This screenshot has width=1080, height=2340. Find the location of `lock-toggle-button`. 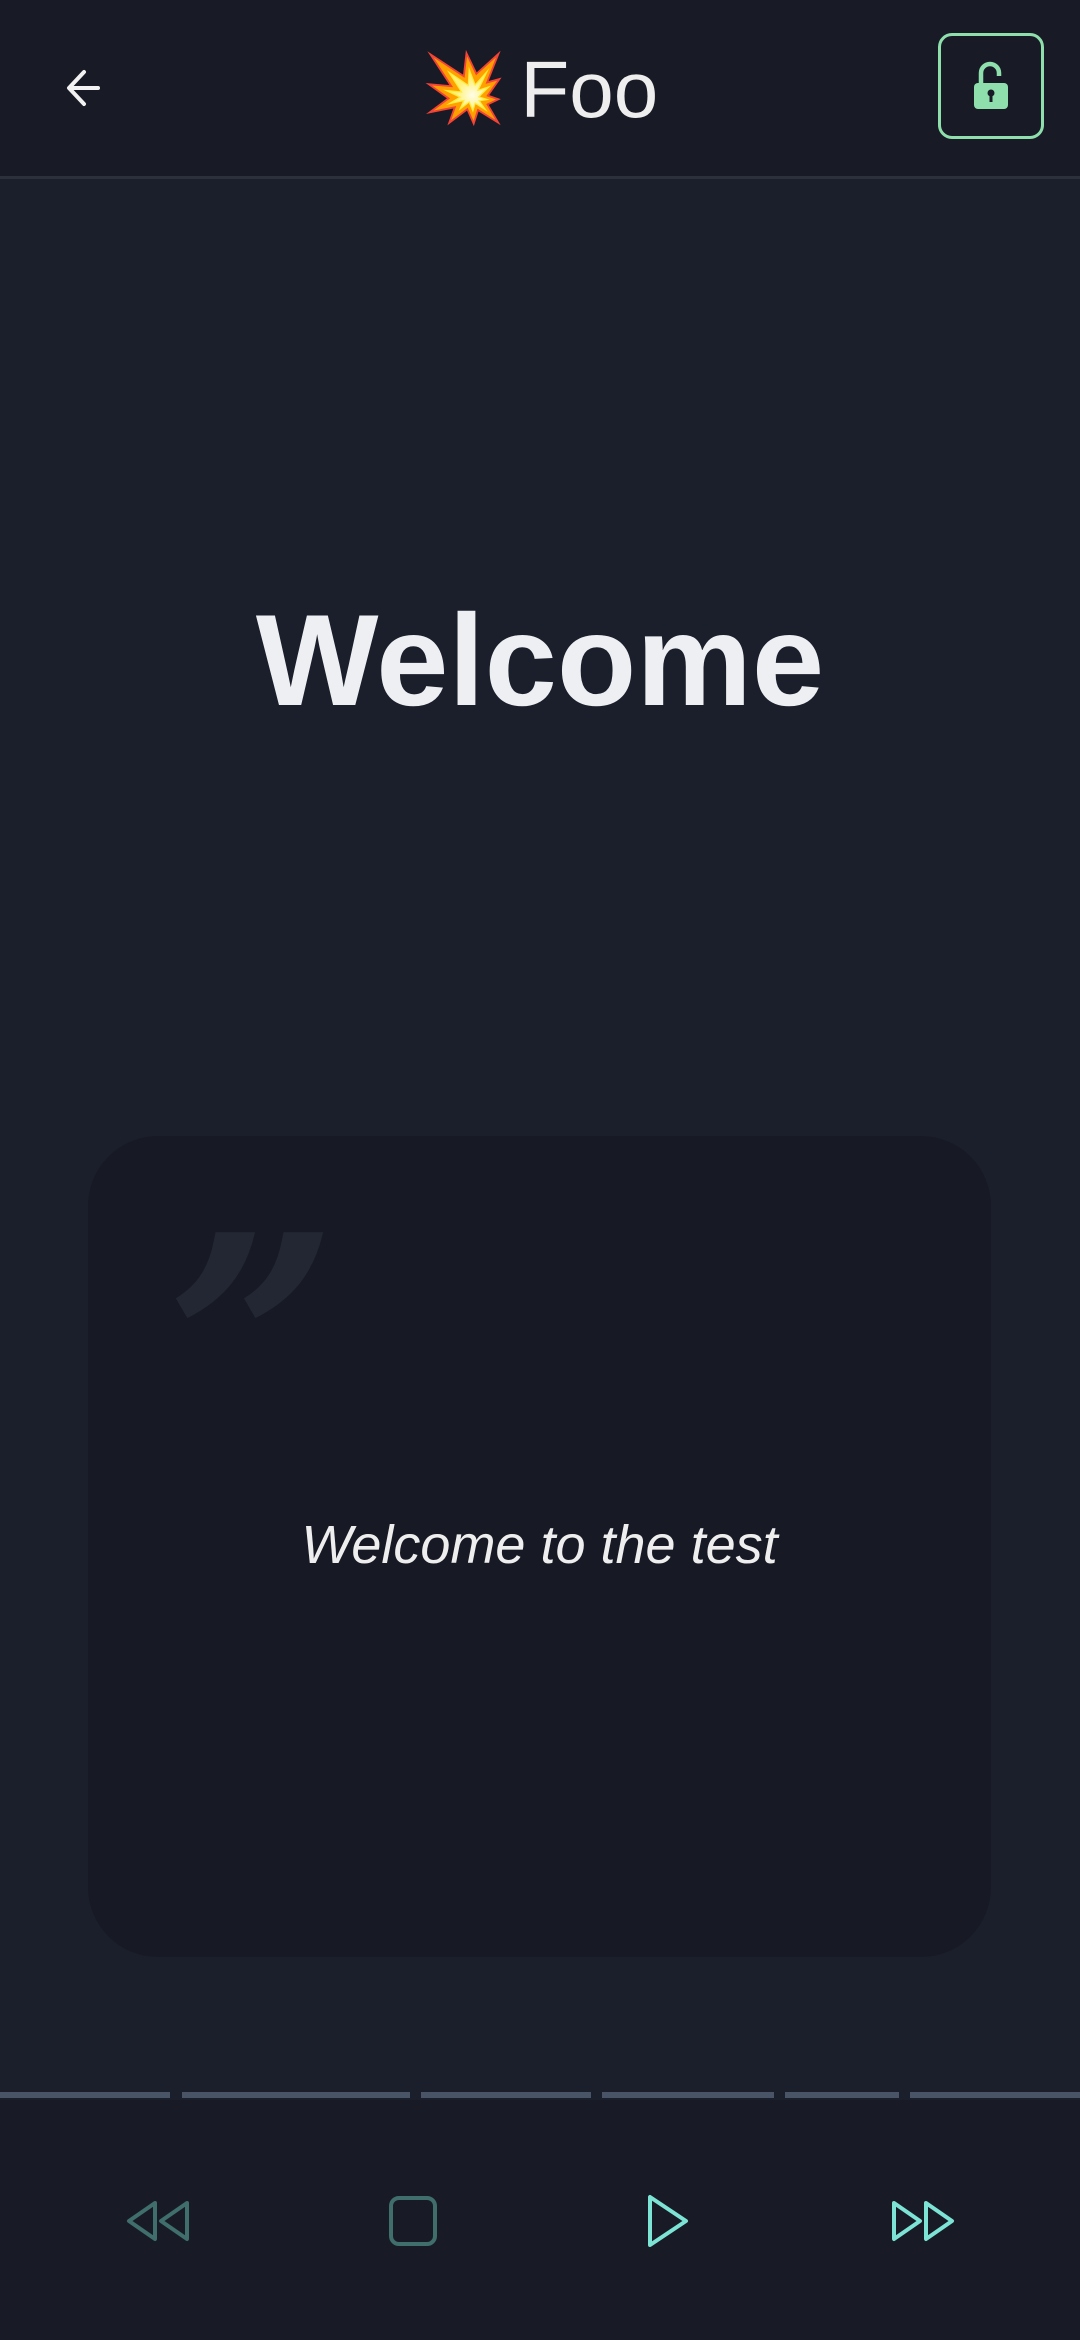

lock-toggle-button is located at coordinates (991, 86).